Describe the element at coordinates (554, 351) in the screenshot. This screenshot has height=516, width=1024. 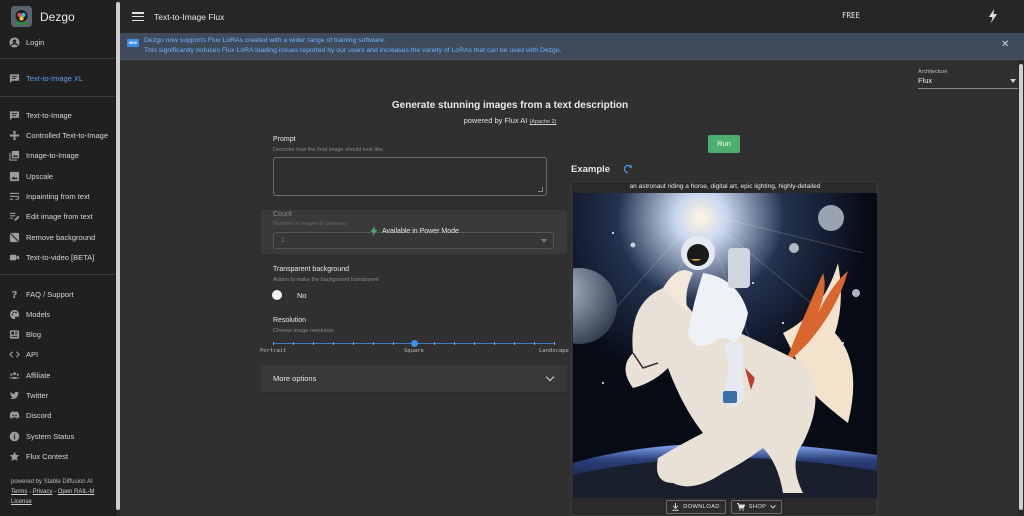
I see `slider-label-landscape: Landscape` at that location.